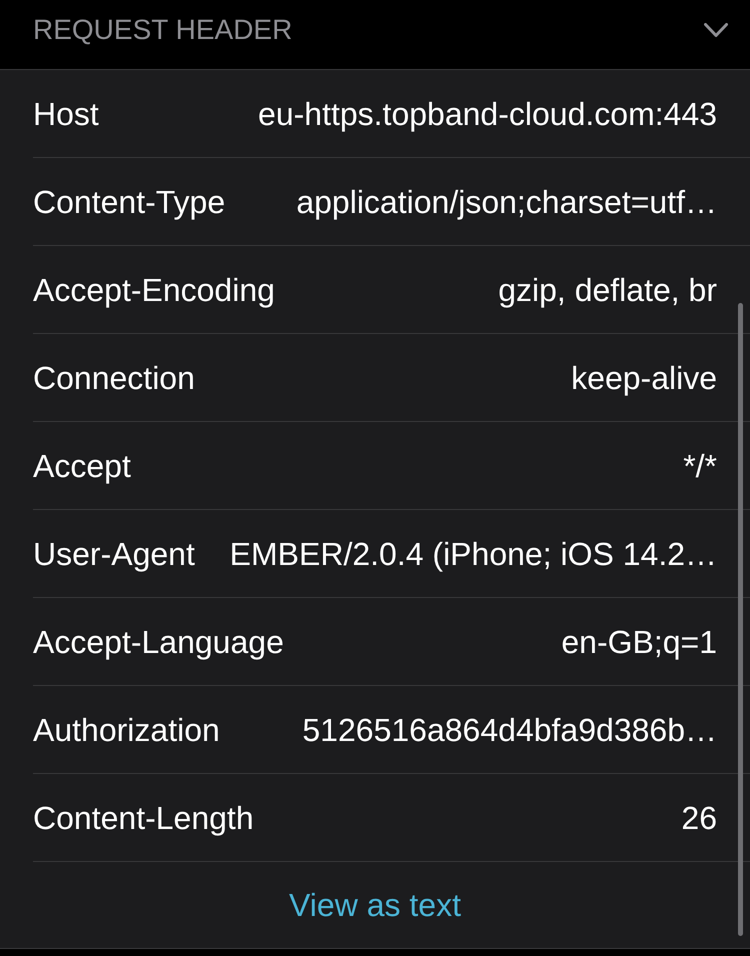 The width and height of the screenshot is (750, 956). I want to click on header-value: eu-https.topband-cloud.com:443, so click(487, 114).